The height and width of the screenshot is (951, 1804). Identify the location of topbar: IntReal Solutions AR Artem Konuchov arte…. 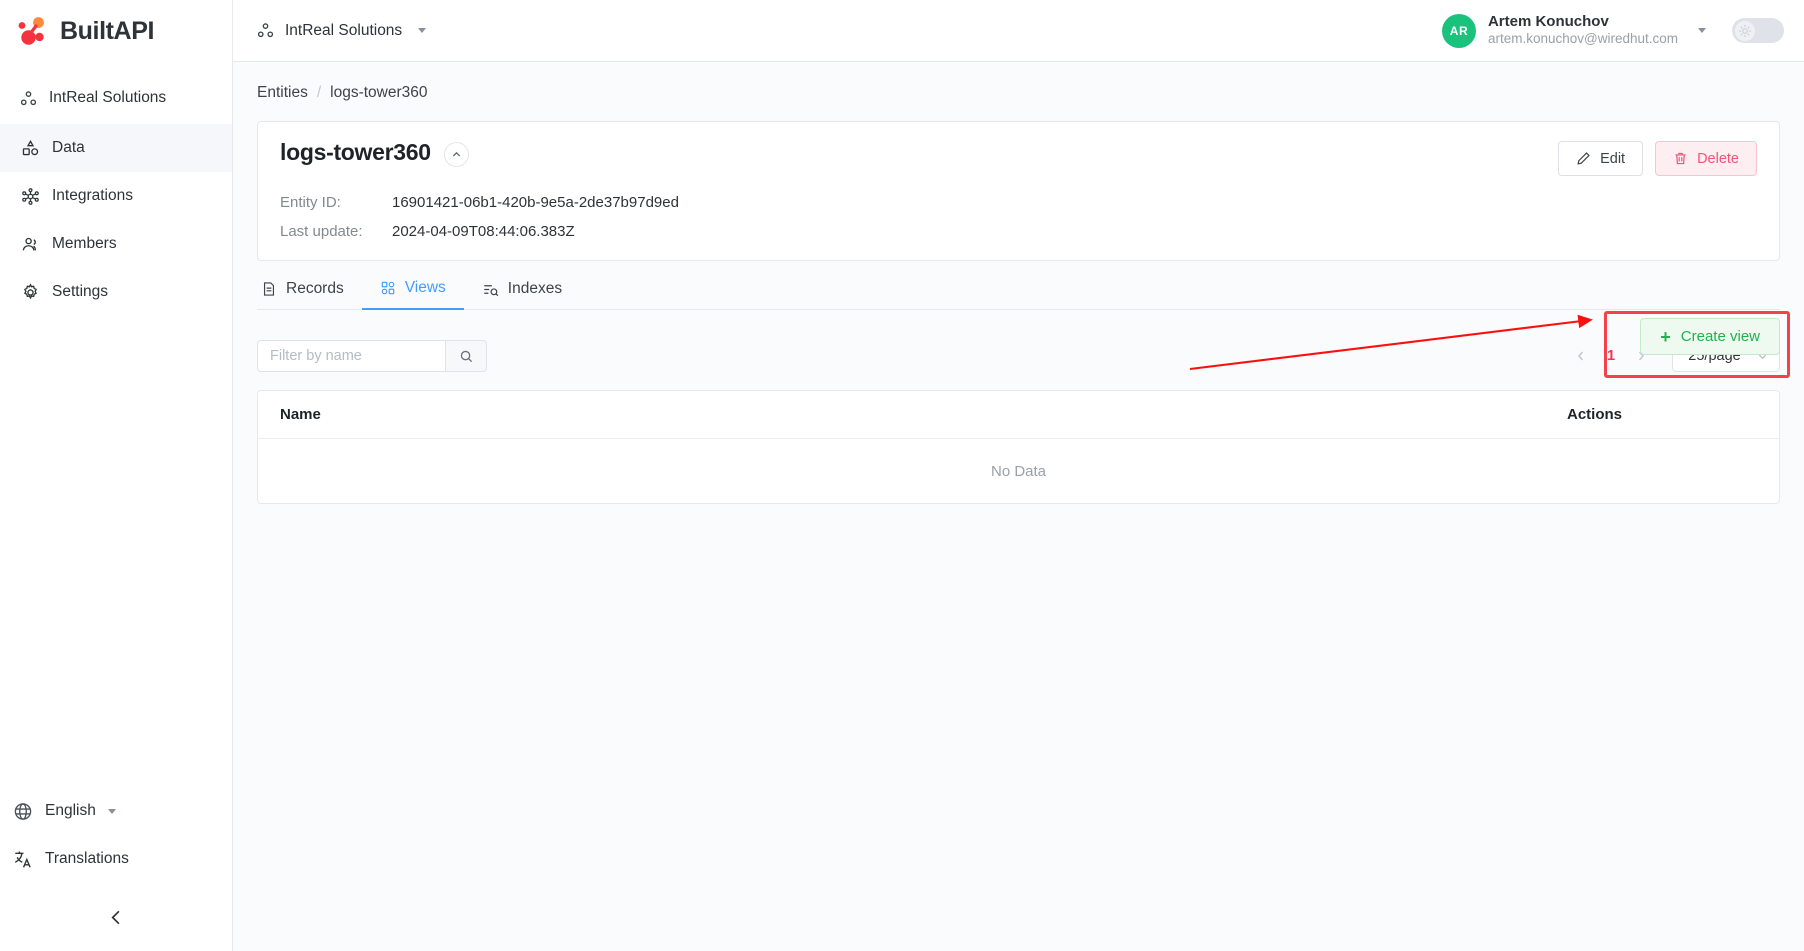
(1018, 31).